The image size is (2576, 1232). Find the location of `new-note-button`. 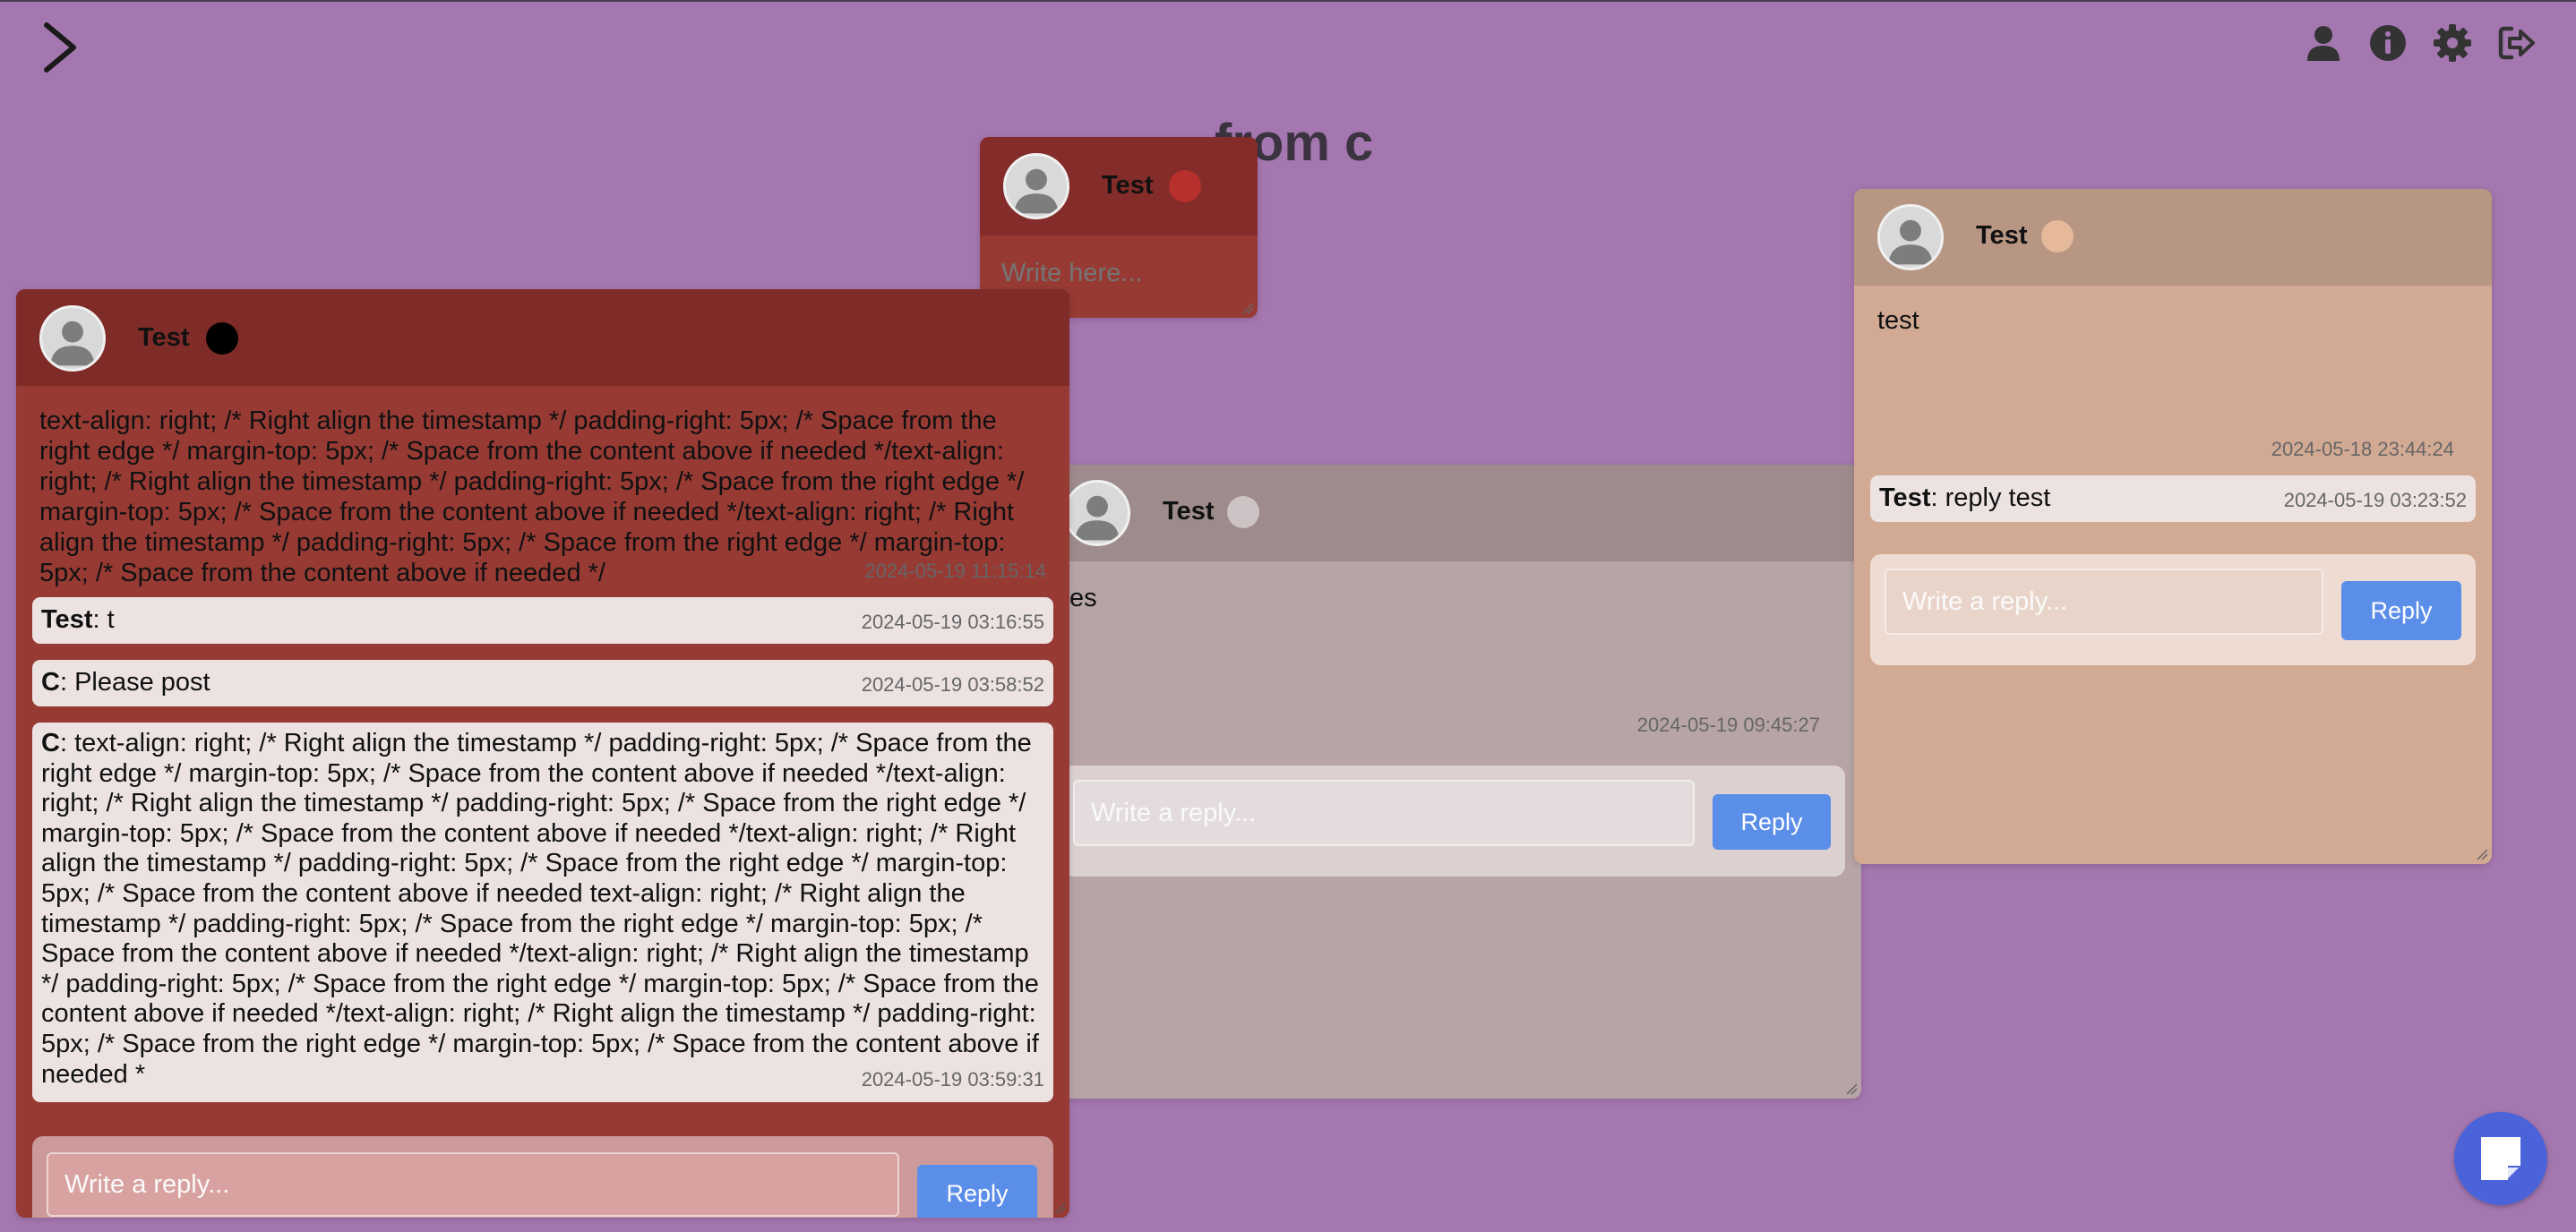

new-note-button is located at coordinates (2500, 1158).